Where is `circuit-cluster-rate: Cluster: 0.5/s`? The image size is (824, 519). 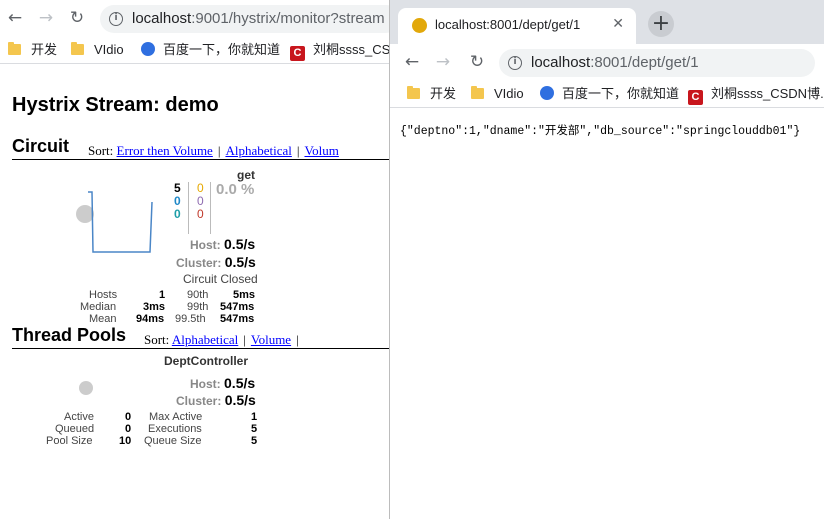
circuit-cluster-rate: Cluster: 0.5/s is located at coordinates (216, 262).